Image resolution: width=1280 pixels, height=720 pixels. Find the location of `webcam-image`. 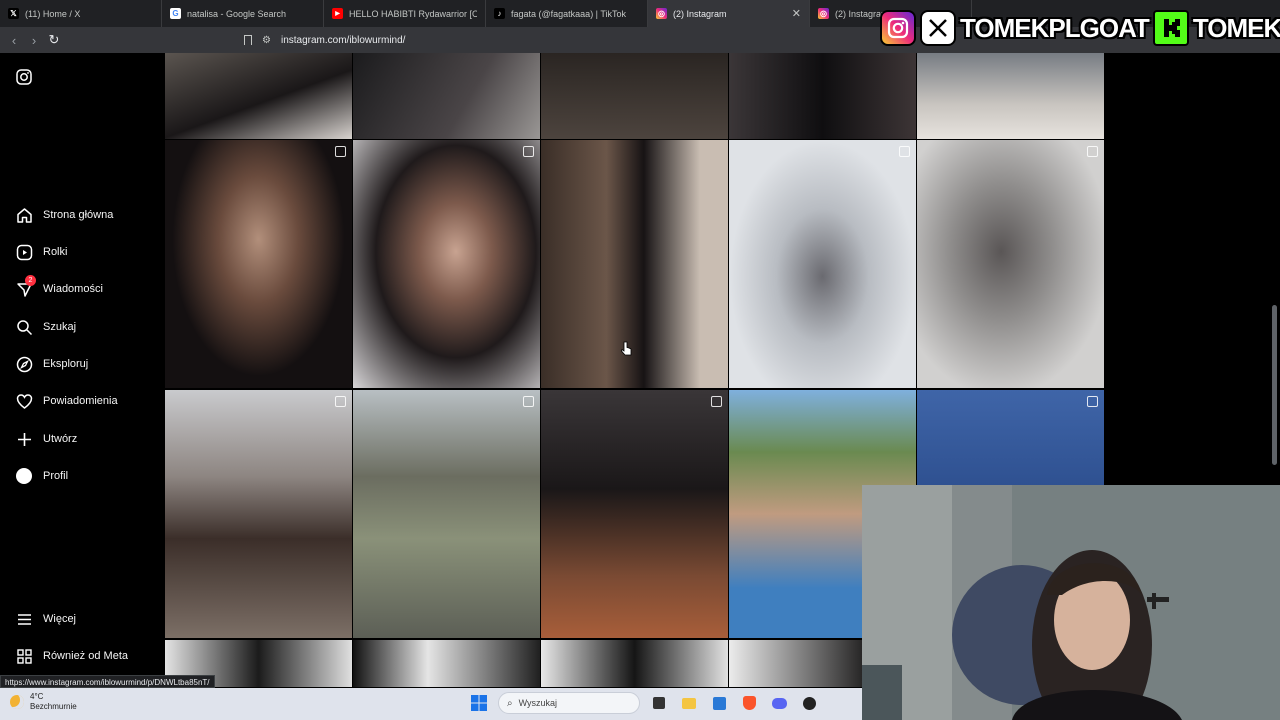

webcam-image is located at coordinates (1071, 602).